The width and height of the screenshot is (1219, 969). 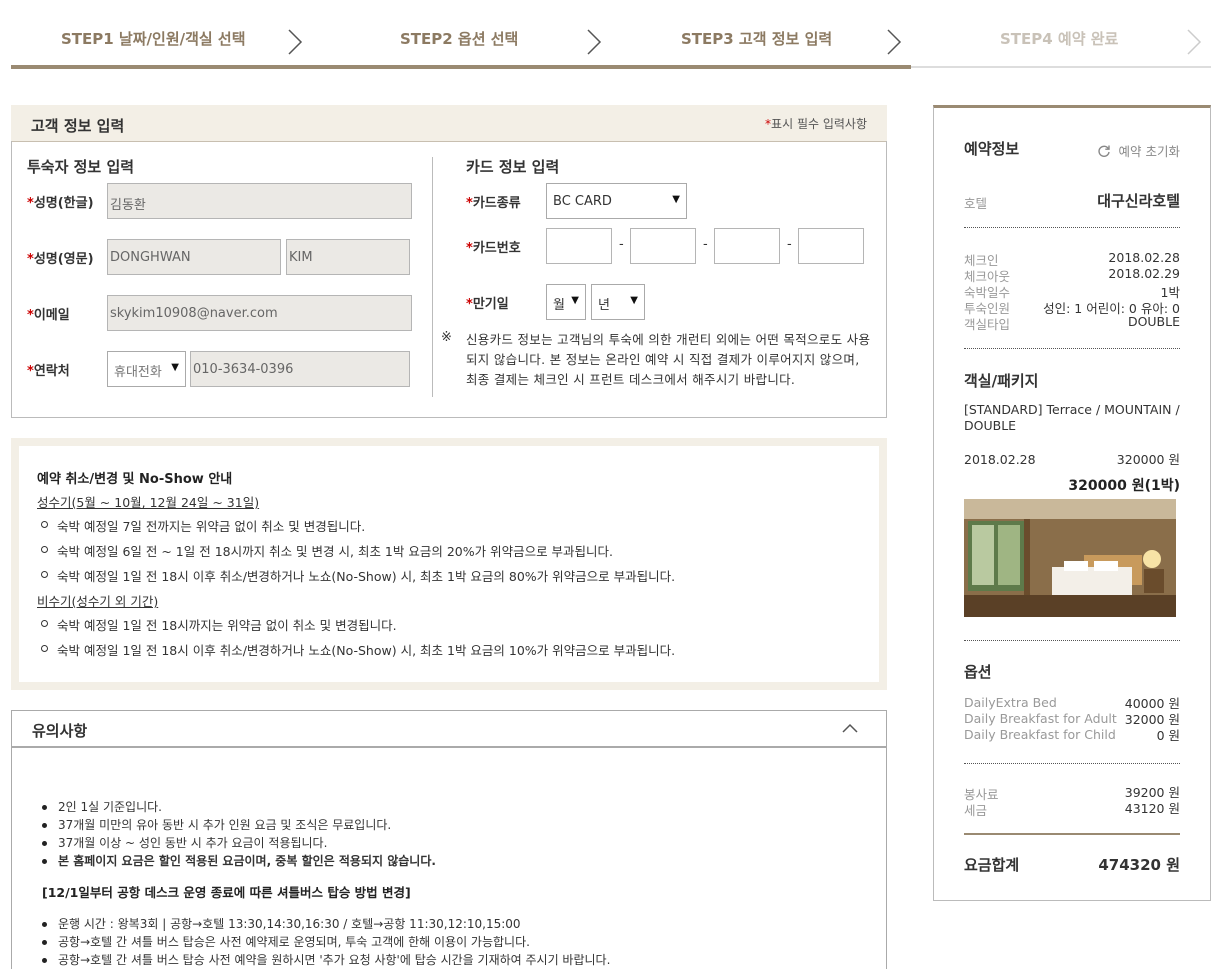 What do you see at coordinates (1059, 39) in the screenshot?
I see `step-4: STEP4 예약 완료` at bounding box center [1059, 39].